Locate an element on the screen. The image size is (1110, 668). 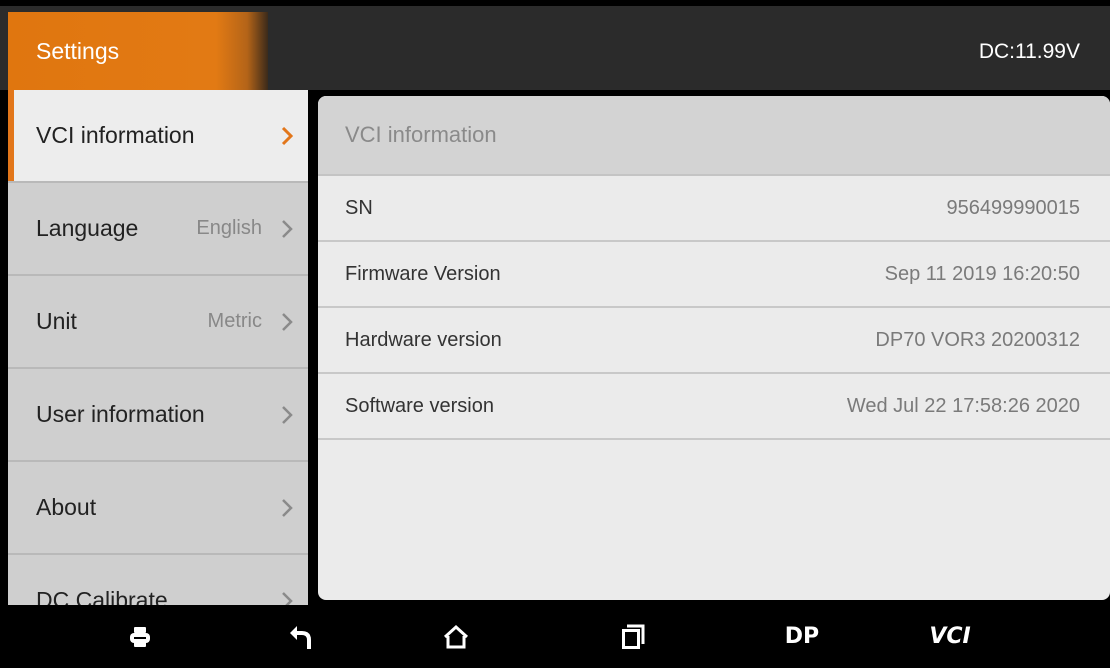
vci-label: VCI is located at coordinates (950, 636).